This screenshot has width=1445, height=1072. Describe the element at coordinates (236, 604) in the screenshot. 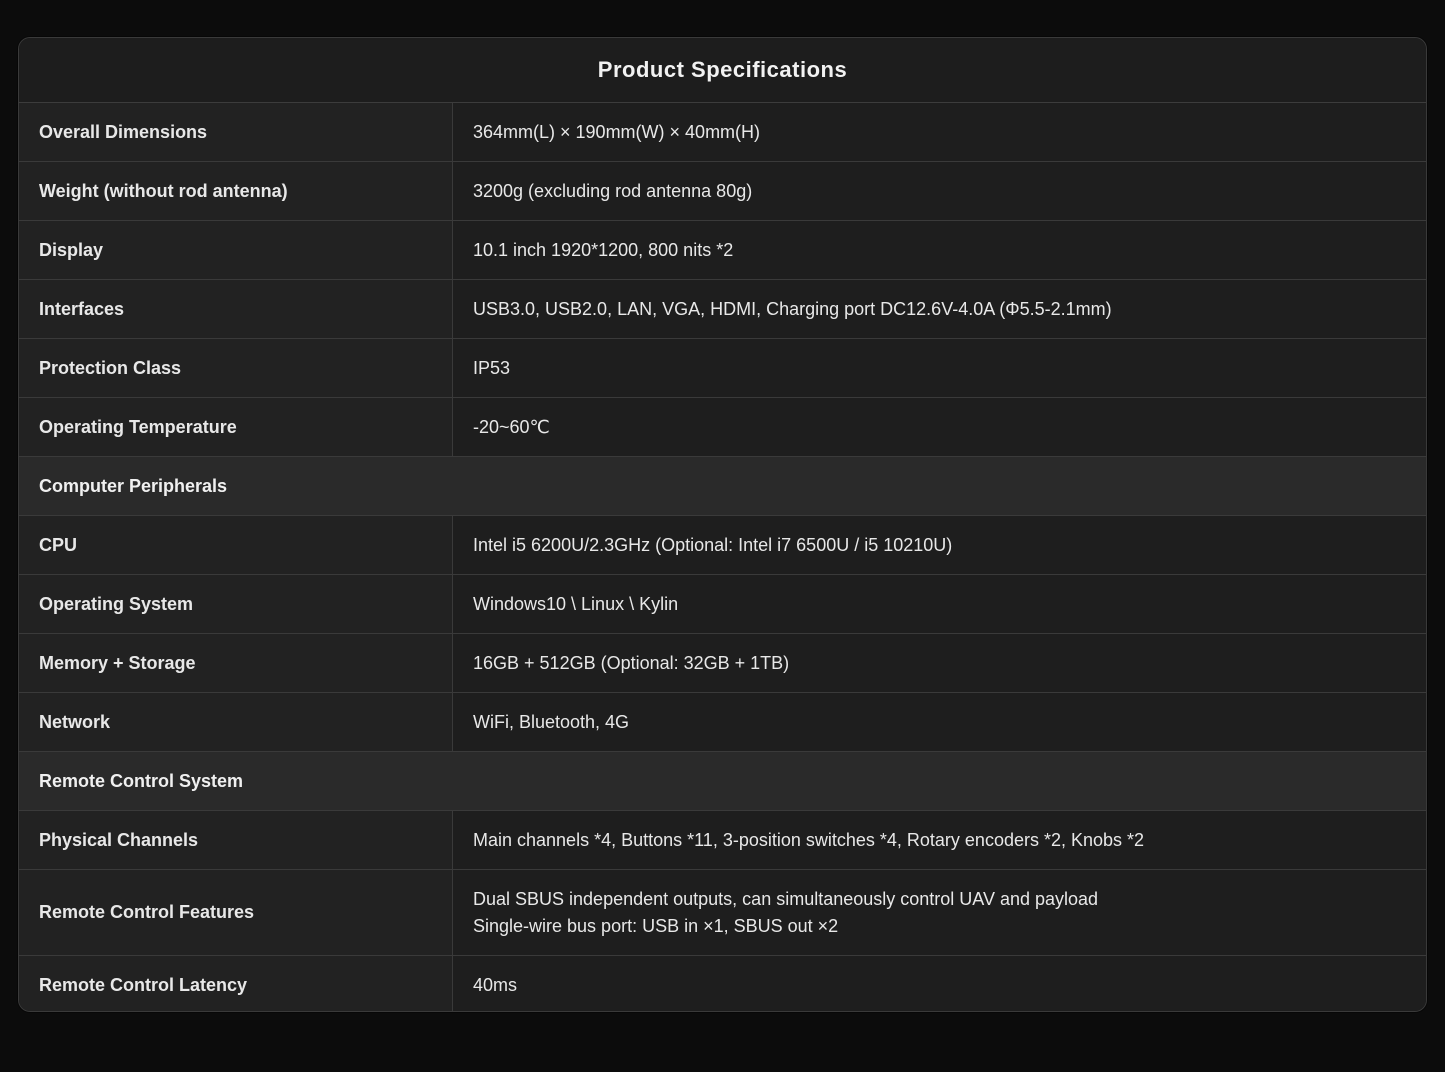

I see `spec-key: Operating System` at that location.